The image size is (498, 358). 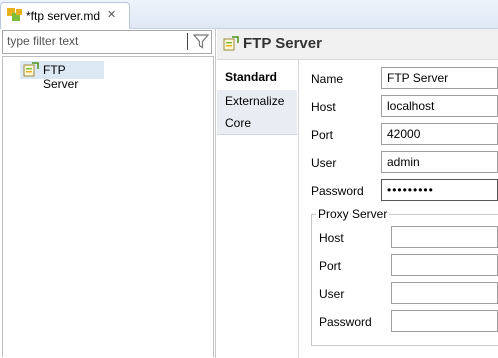 What do you see at coordinates (444, 293) in the screenshot?
I see `proxy-user-field` at bounding box center [444, 293].